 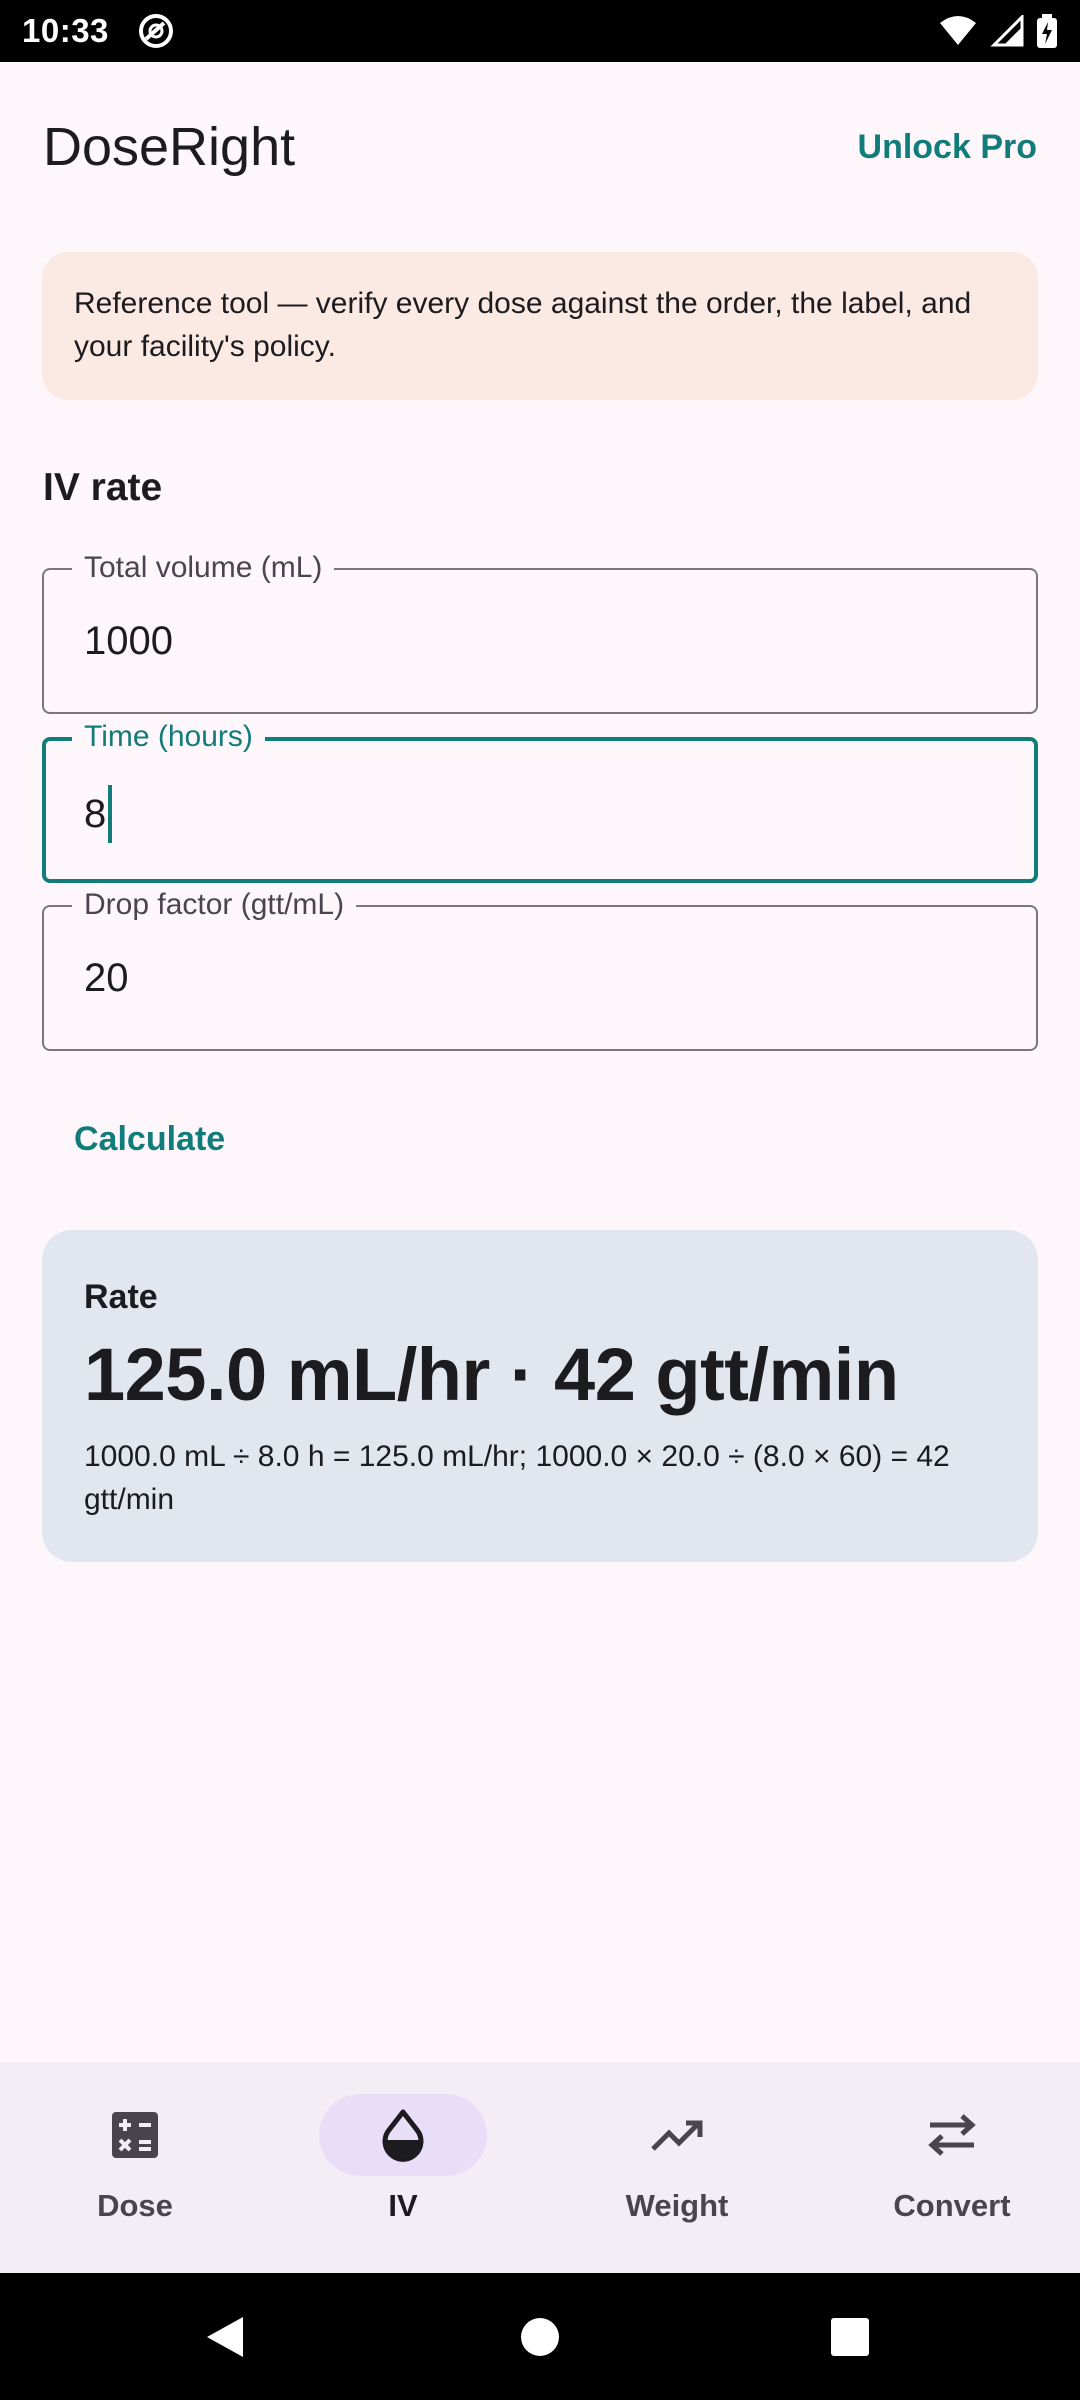 I want to click on calculate-button: Calculate, so click(x=149, y=1139).